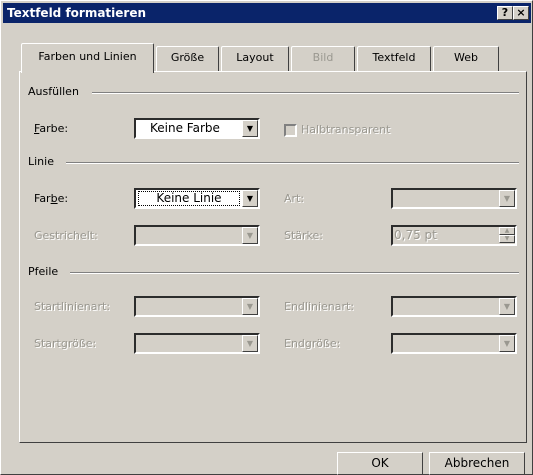  I want to click on line-weight-value: 0,75 pt, so click(415, 235).